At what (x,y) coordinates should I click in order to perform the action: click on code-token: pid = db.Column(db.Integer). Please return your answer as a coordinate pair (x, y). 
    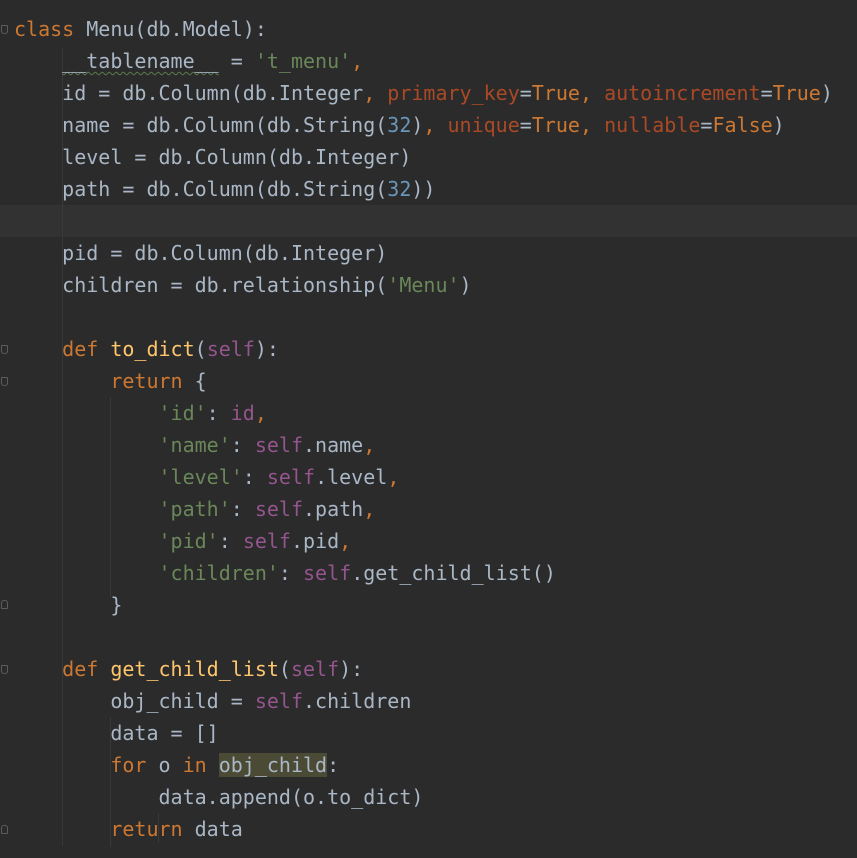
    Looking at the image, I should click on (201, 253).